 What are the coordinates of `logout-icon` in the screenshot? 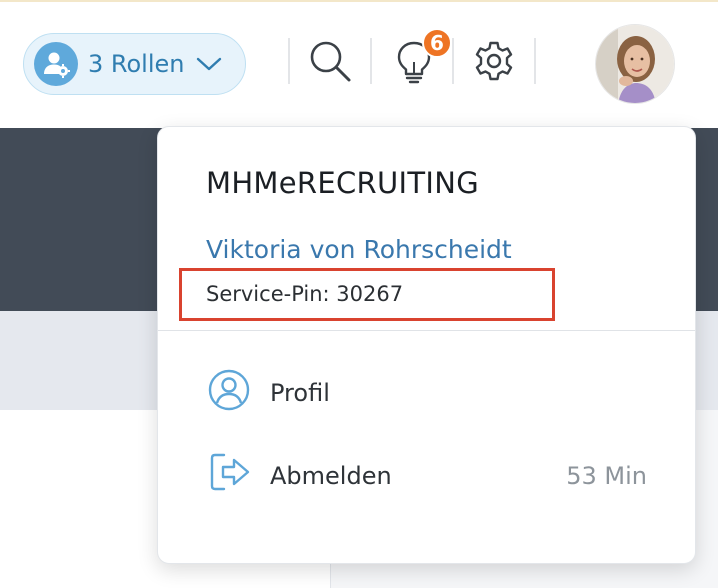 It's located at (230, 472).